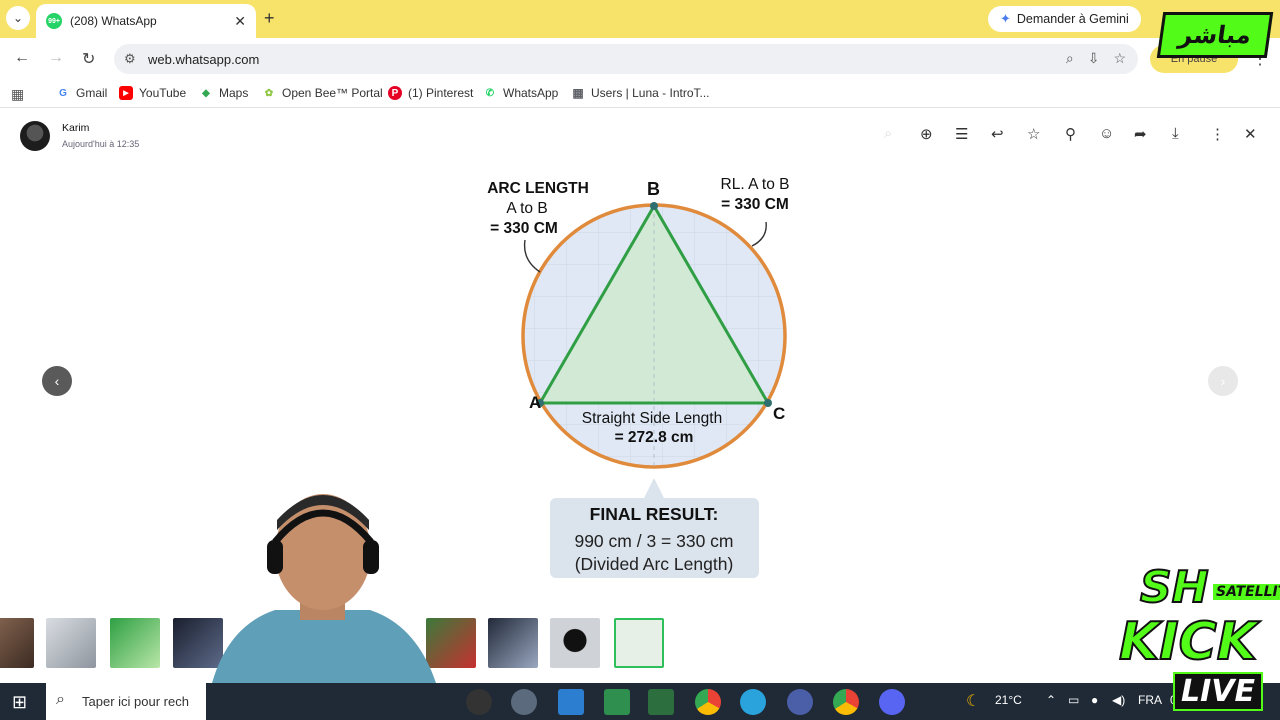 The width and height of the screenshot is (1280, 720). I want to click on weather-temperature: 21°C, so click(1008, 700).